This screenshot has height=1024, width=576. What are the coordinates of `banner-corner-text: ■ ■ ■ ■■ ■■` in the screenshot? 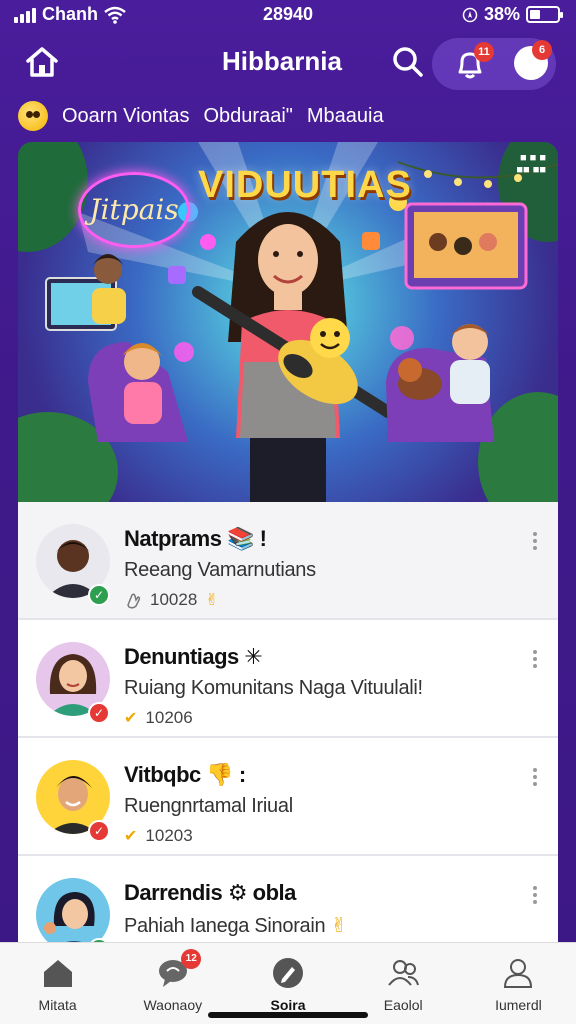 It's located at (531, 164).